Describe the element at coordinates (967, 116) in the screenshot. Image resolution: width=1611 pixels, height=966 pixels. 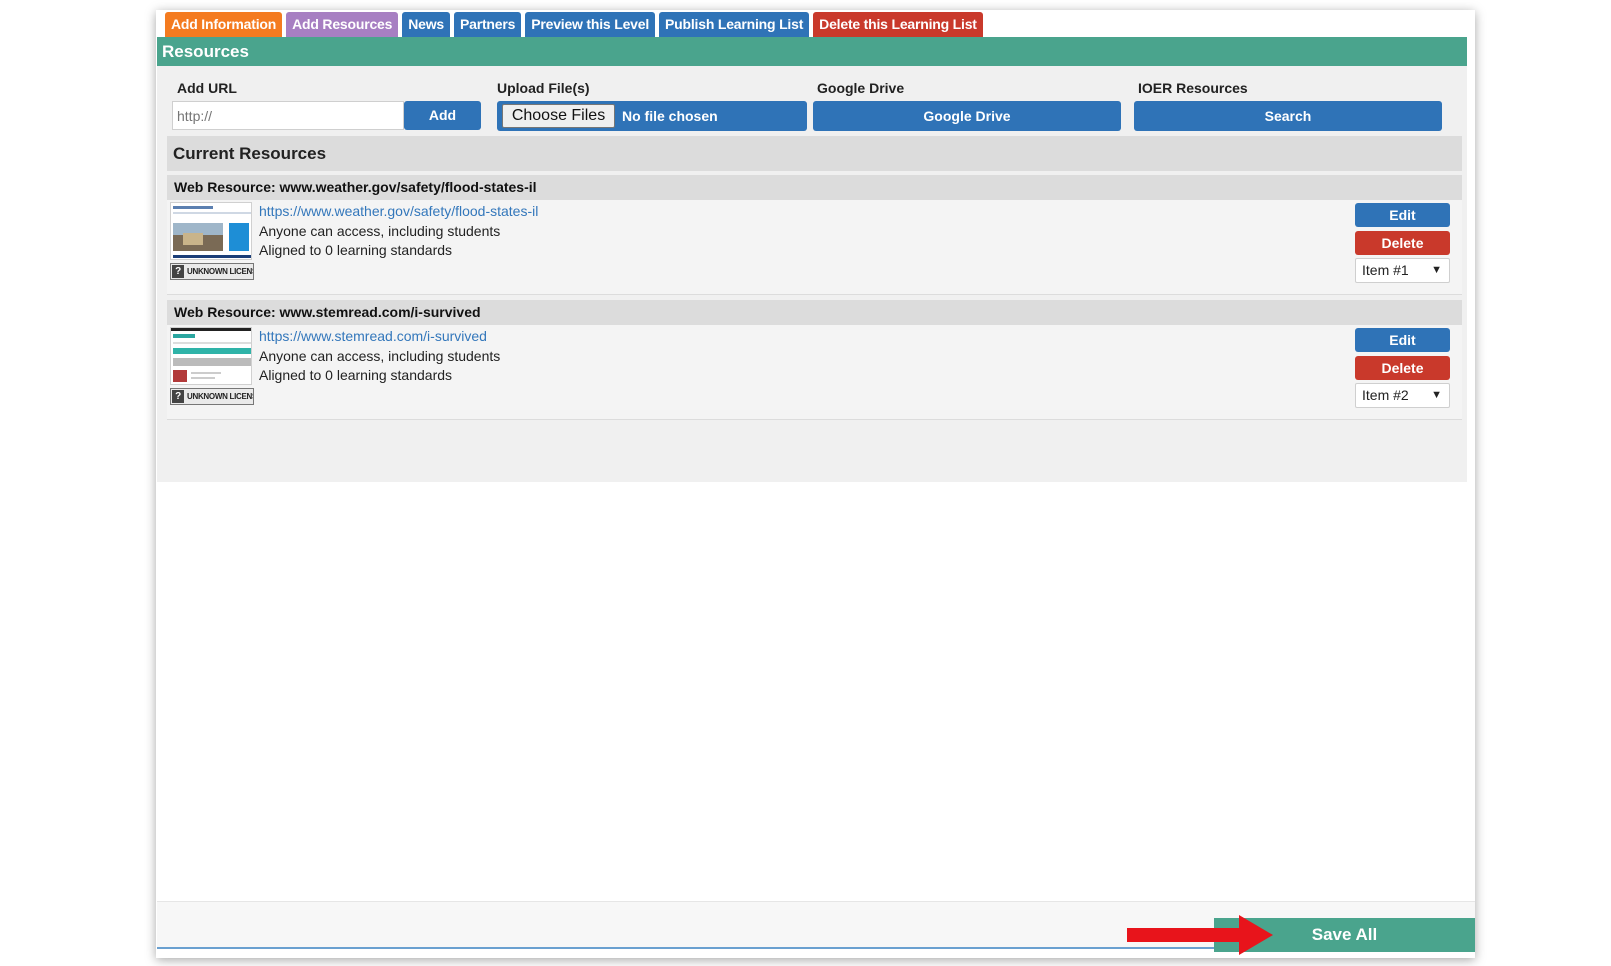
I see `google-drive-button: Google Drive` at that location.